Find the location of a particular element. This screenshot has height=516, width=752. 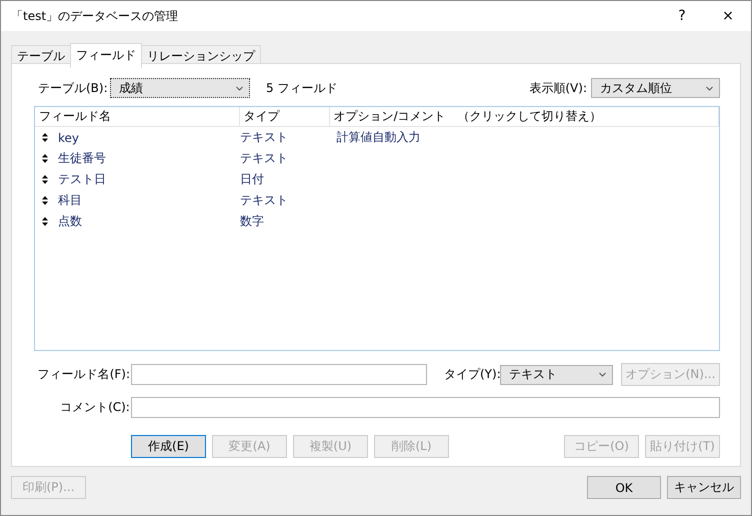

type-dropdown: テキスト is located at coordinates (556, 374).